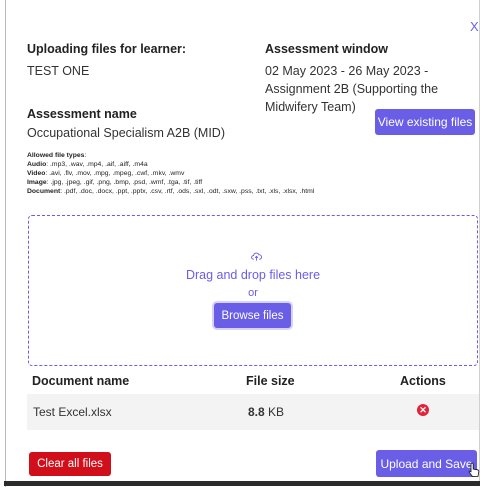 The width and height of the screenshot is (480, 487). I want to click on column-header-actions: Actions, so click(423, 381).